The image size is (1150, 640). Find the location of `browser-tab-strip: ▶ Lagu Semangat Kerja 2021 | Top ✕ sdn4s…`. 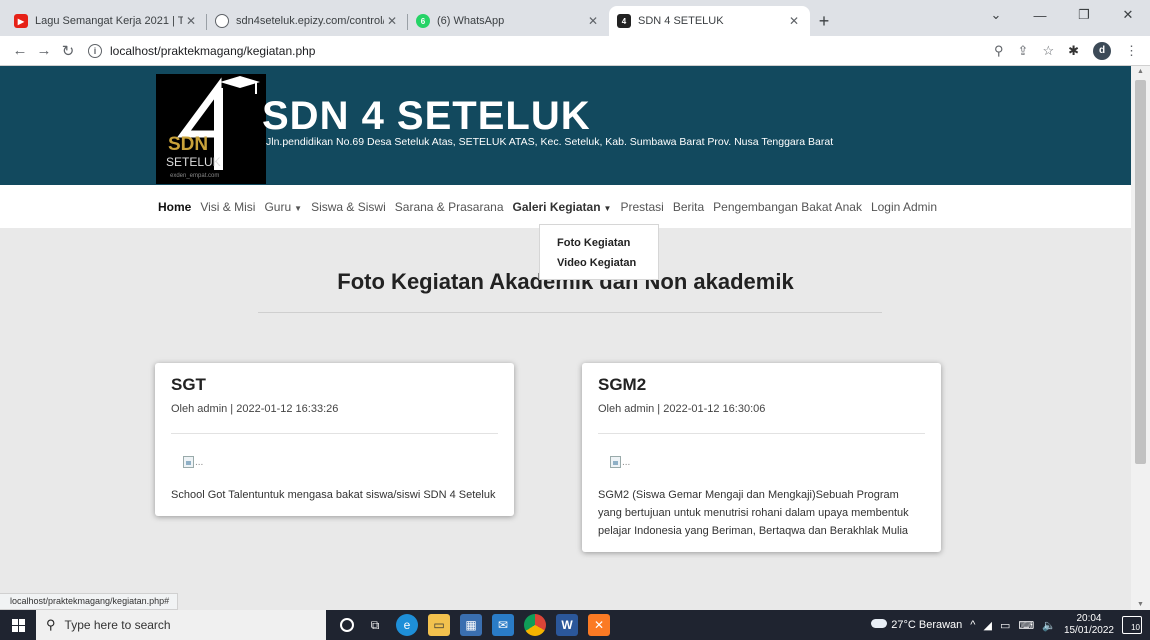

browser-tab-strip: ▶ Lagu Semangat Kerja 2021 | Top ✕ sdn4s… is located at coordinates (575, 18).